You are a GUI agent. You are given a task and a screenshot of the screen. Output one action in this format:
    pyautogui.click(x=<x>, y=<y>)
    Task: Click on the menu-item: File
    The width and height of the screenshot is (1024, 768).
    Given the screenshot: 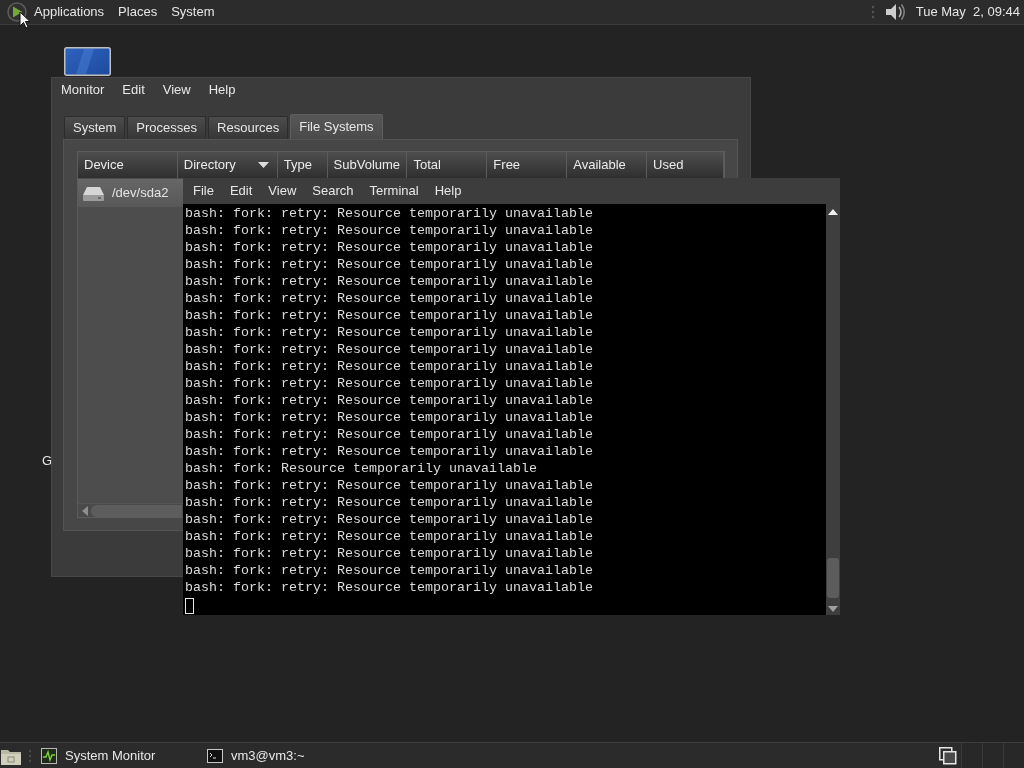 What is the action you would take?
    pyautogui.click(x=203, y=191)
    